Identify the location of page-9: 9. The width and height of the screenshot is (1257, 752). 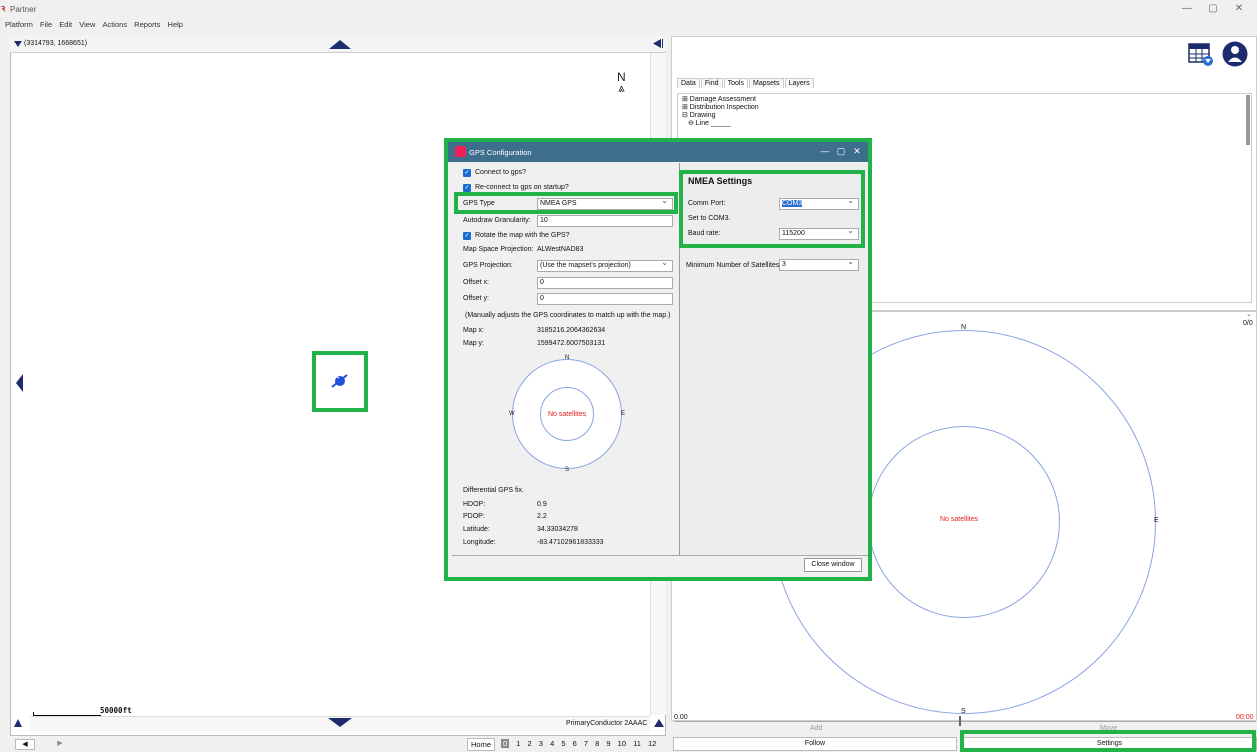
(608, 743).